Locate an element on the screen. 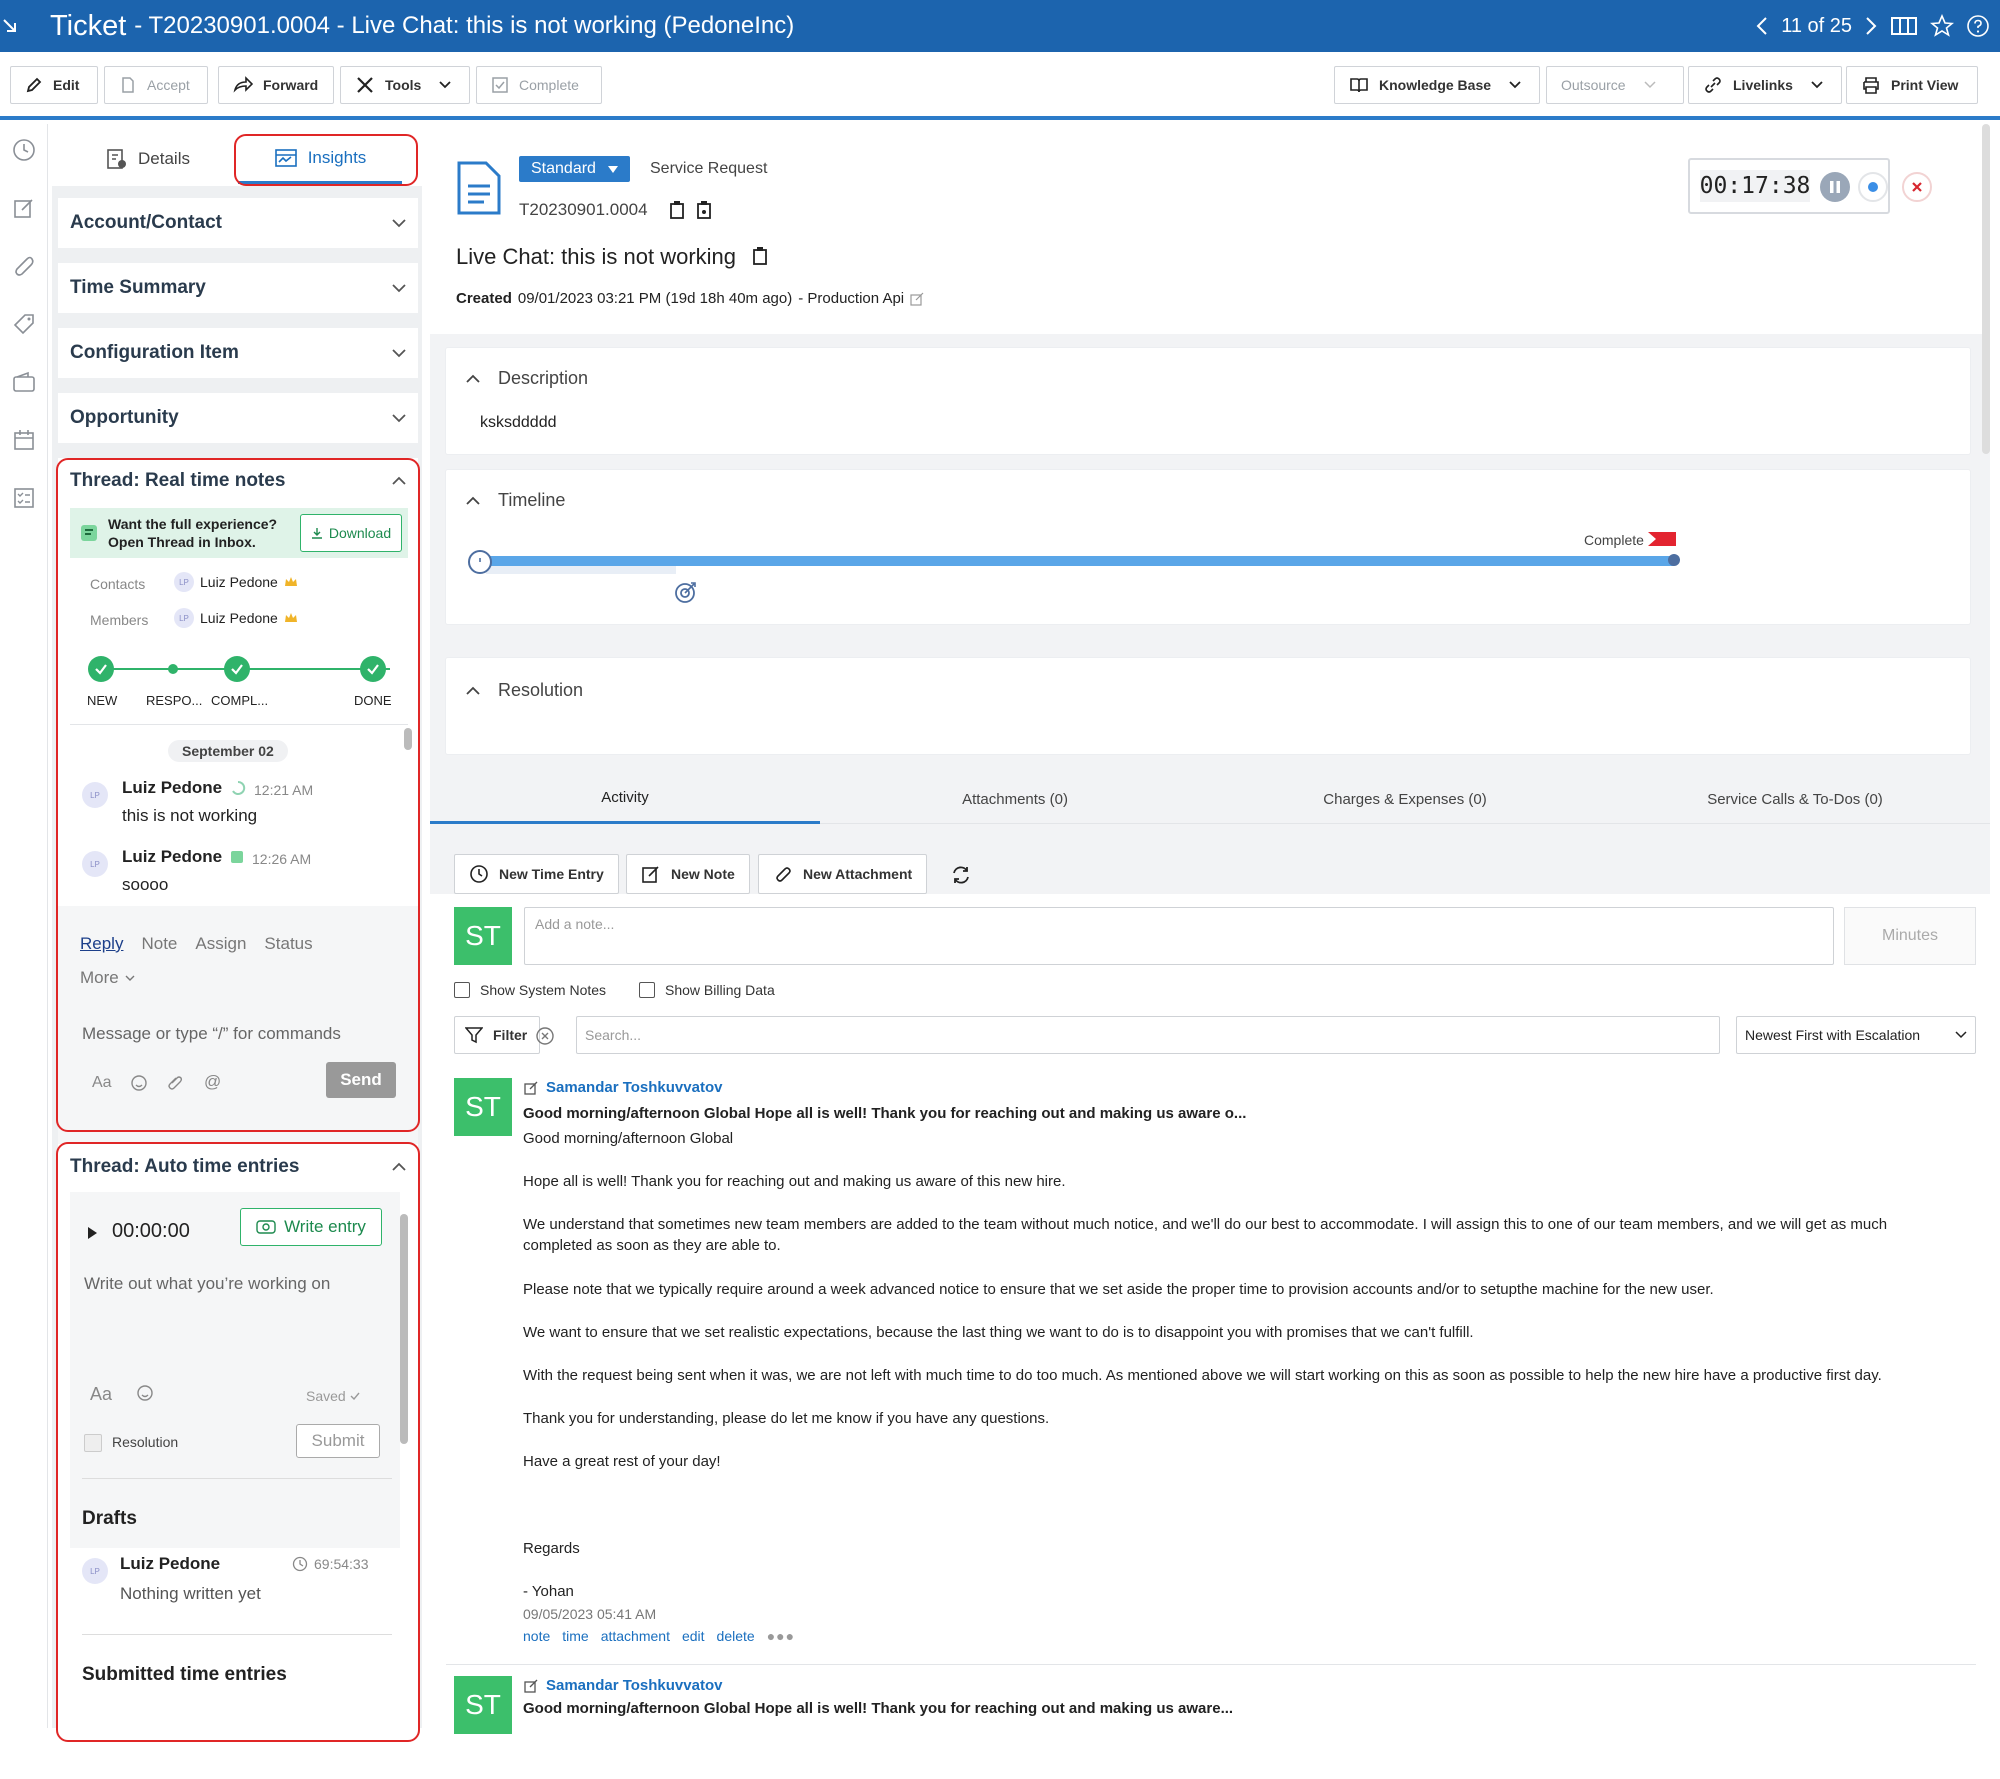 Image resolution: width=2000 pixels, height=1779 pixels. entry-action-delete: delete is located at coordinates (736, 1636).